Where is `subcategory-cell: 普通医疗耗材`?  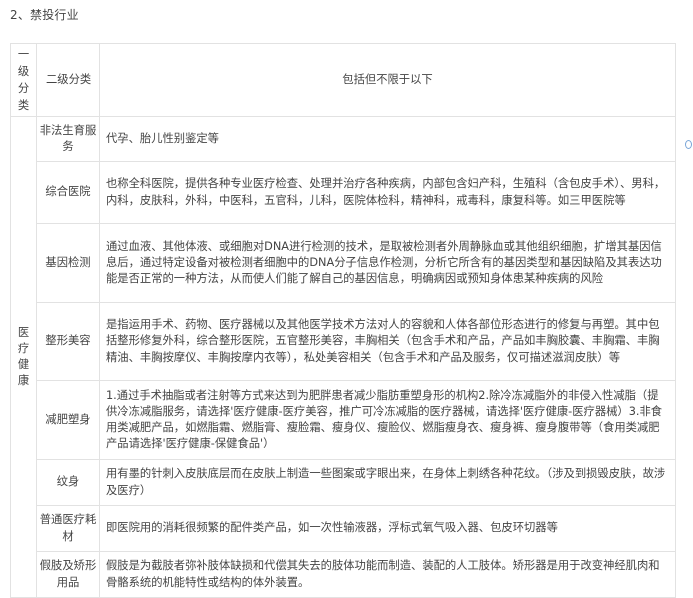 subcategory-cell: 普通医疗耗材 is located at coordinates (68, 528).